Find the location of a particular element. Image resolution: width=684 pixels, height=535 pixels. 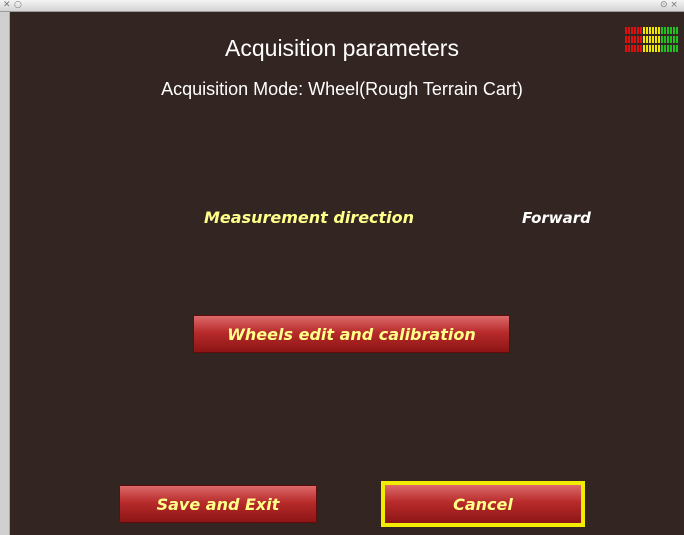

window-controls-icon: ⊙ × is located at coordinates (669, 5).